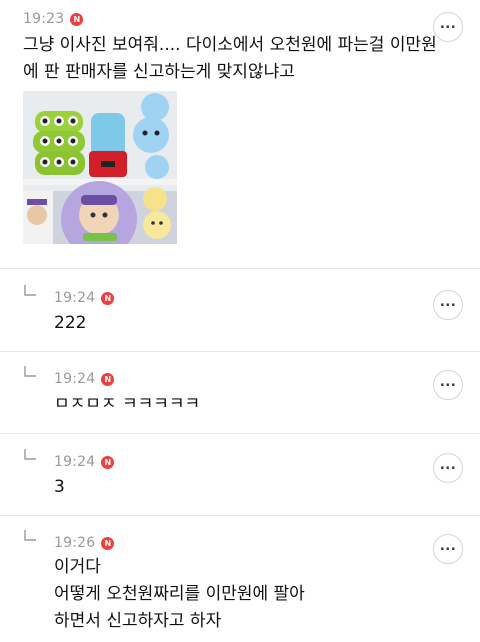  I want to click on comment-photo, so click(100, 167).